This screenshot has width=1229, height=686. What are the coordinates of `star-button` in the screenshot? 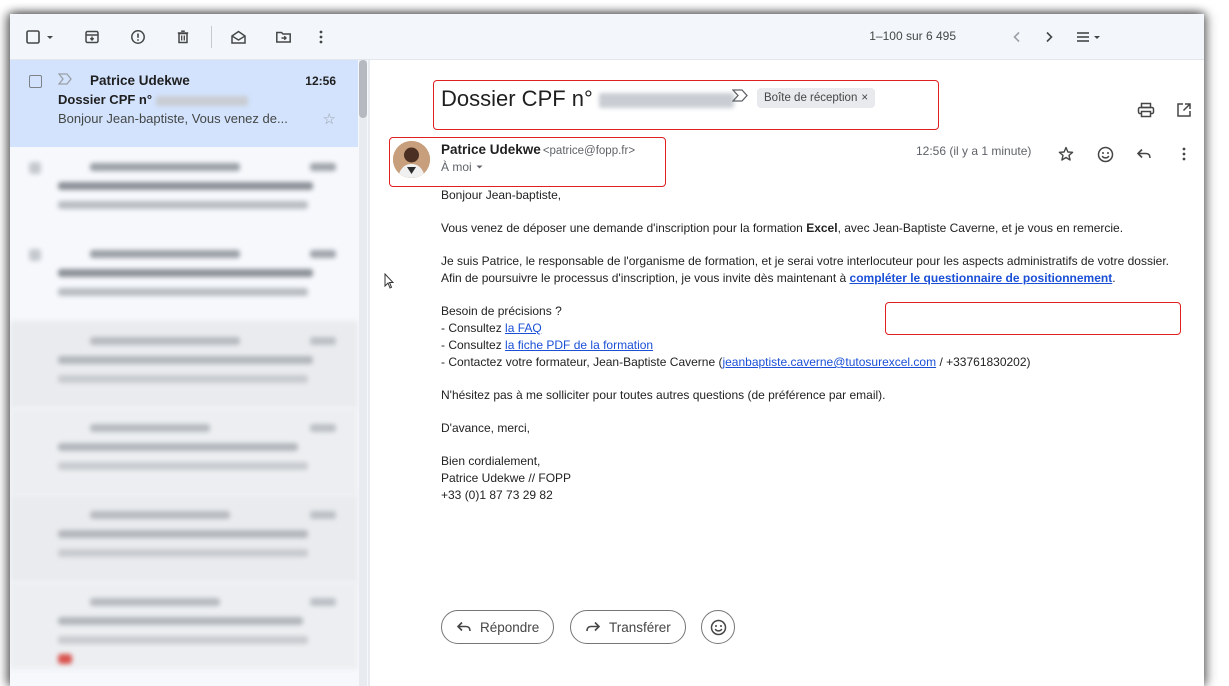 It's located at (1066, 154).